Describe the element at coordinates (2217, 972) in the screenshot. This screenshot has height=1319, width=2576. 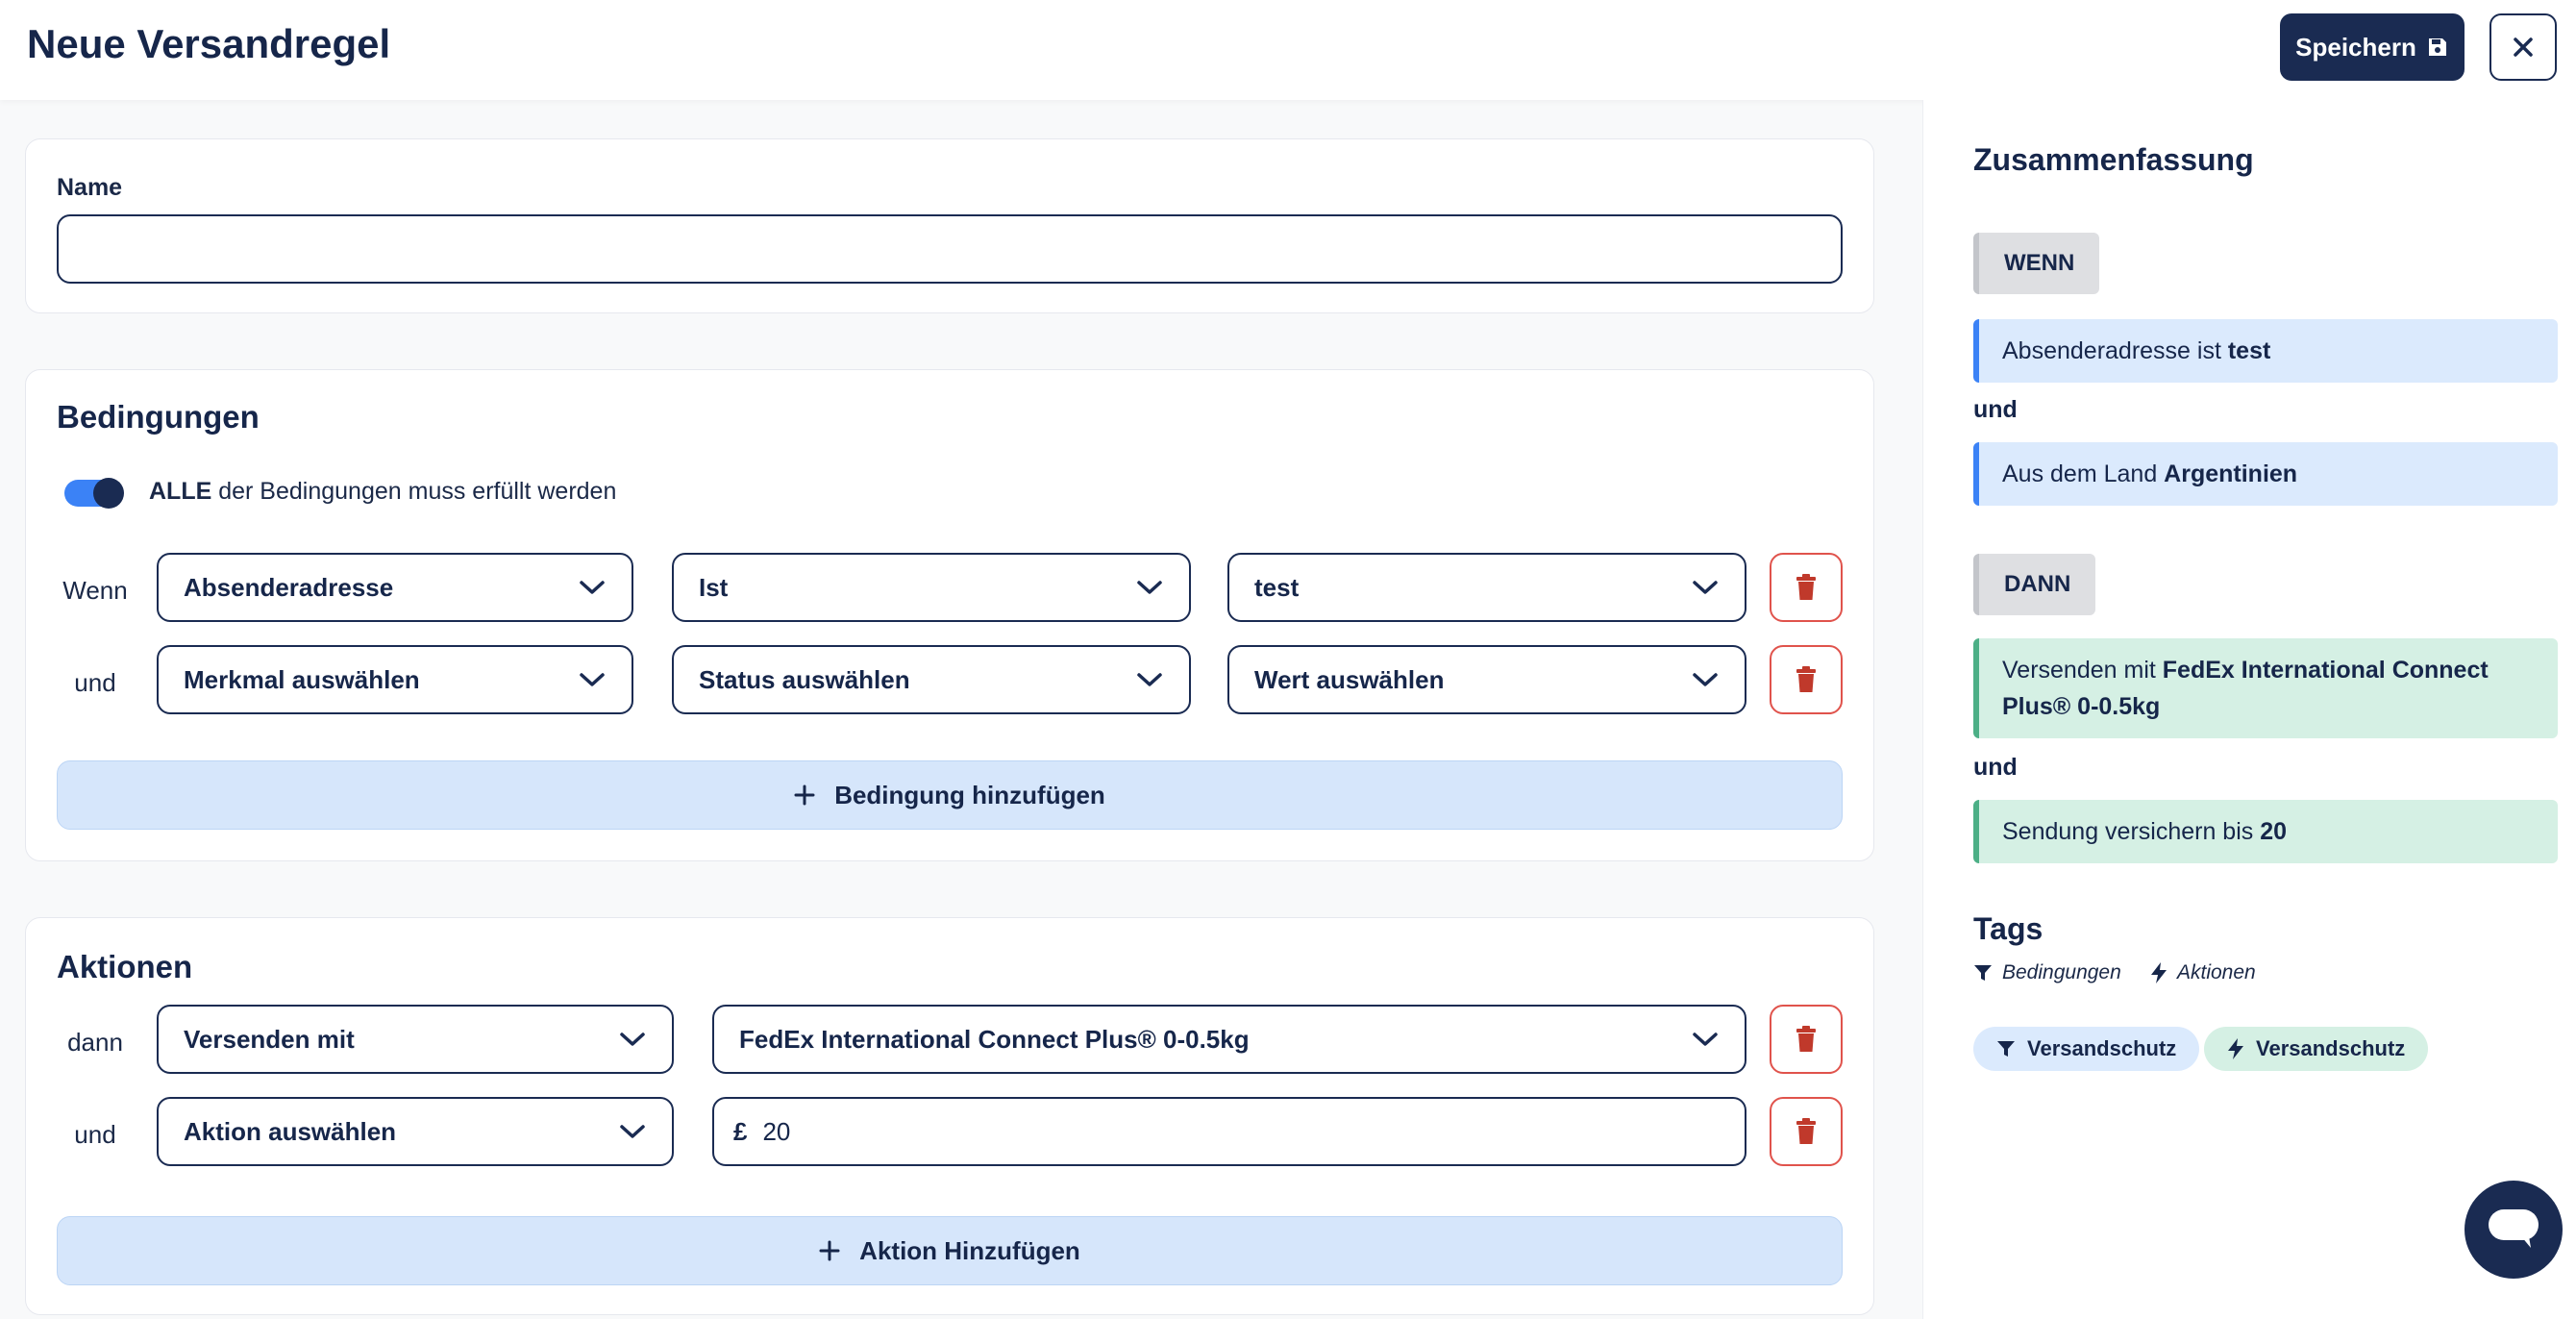
I see `legend-actions-label: Aktionen` at that location.